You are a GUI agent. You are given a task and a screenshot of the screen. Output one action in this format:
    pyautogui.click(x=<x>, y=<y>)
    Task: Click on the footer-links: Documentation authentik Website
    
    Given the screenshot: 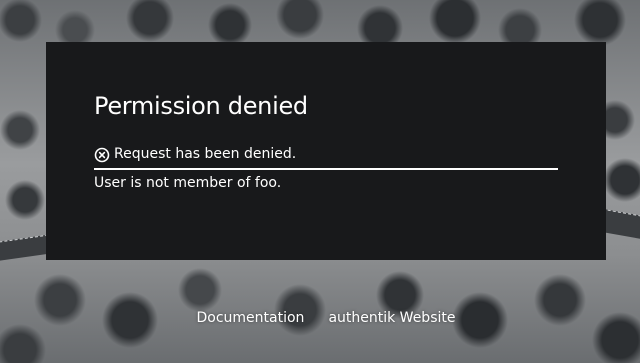 What is the action you would take?
    pyautogui.click(x=320, y=318)
    